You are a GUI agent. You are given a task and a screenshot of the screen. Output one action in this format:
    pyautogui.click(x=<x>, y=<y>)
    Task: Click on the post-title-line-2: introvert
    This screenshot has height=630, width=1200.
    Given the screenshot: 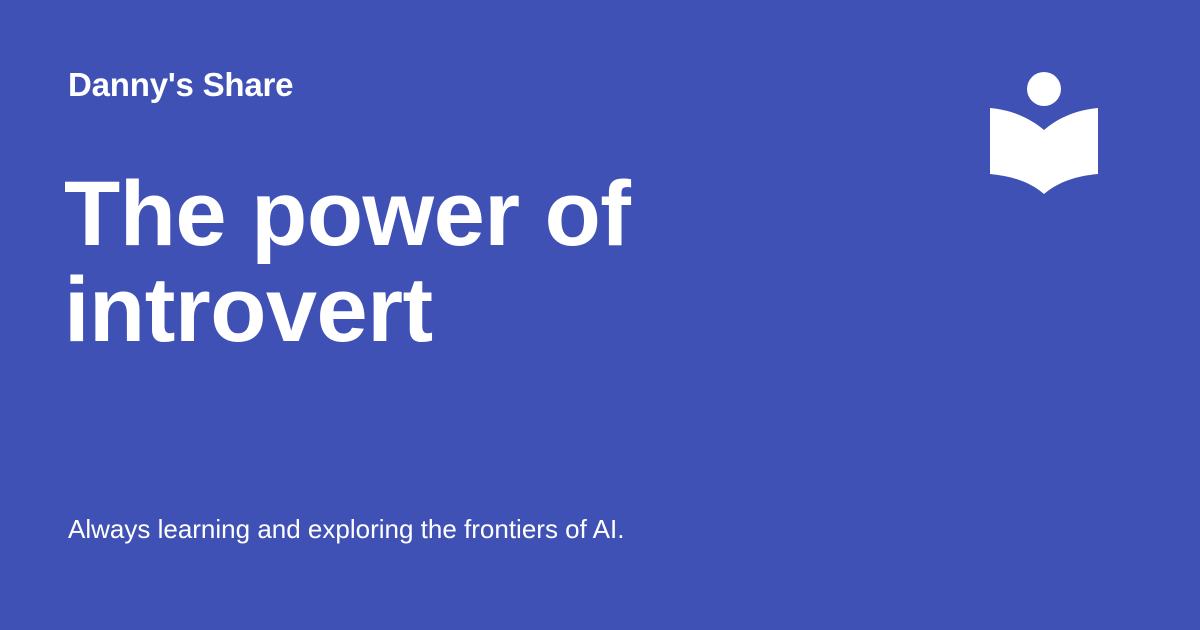 What is the action you would take?
    pyautogui.click(x=248, y=310)
    